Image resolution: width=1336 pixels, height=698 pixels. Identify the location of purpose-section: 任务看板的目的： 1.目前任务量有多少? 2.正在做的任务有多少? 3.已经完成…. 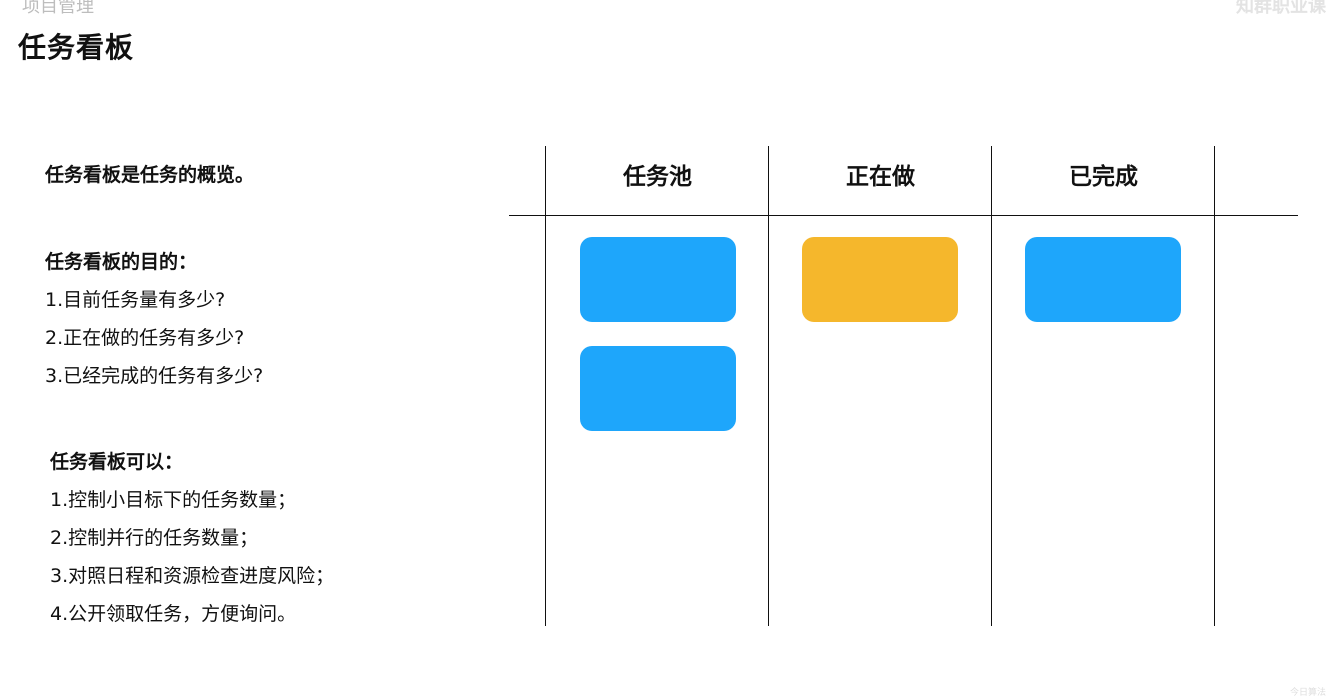
(154, 319).